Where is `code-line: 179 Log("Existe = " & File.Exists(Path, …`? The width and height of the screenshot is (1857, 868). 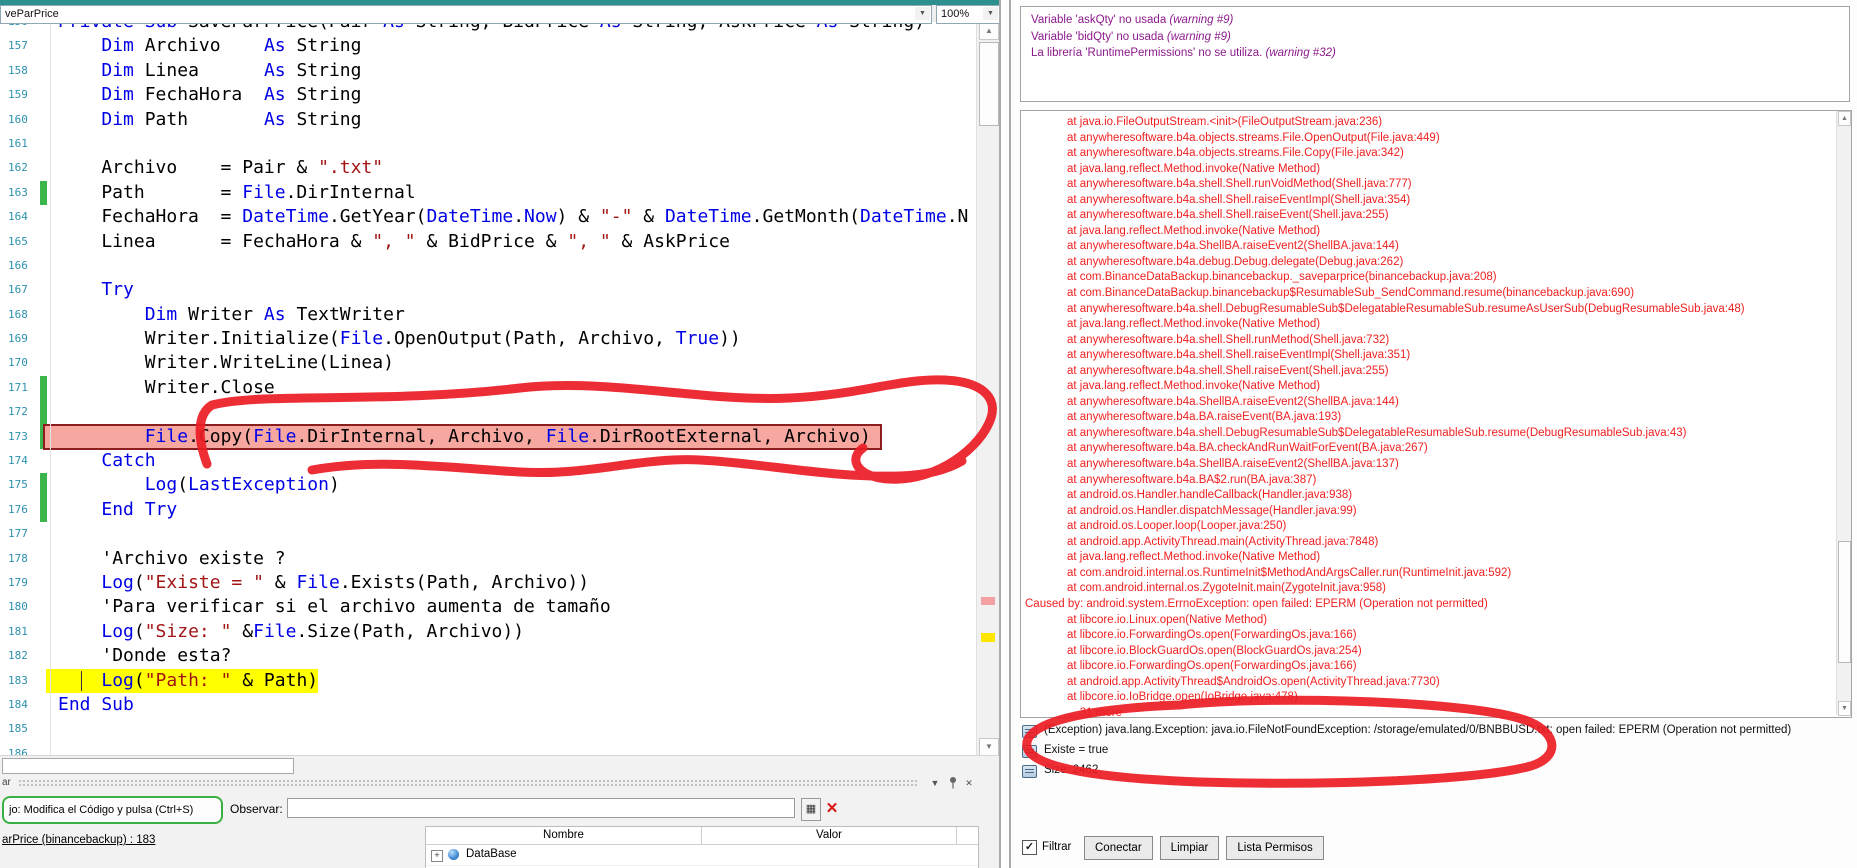
code-line: 179 Log("Existe = " & File.Exists(Path, … is located at coordinates (487, 583).